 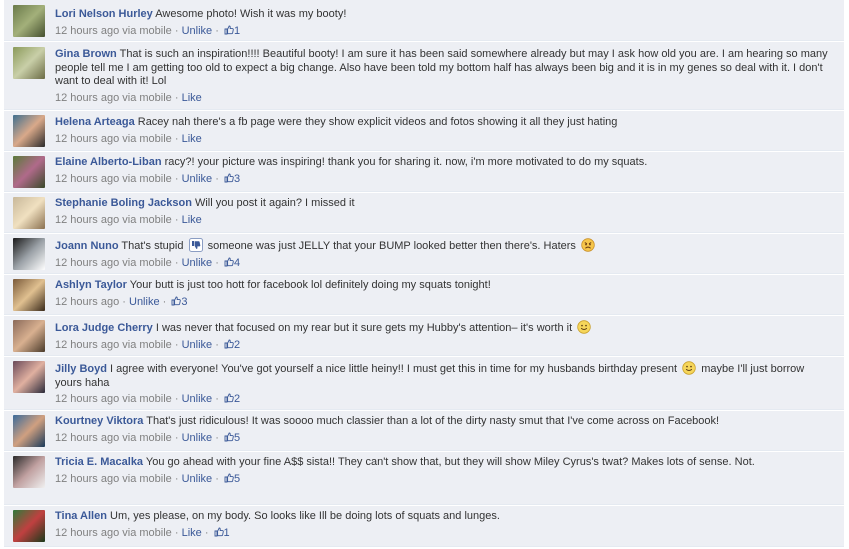 What do you see at coordinates (87, 246) in the screenshot?
I see `comment-author: Joann Nuno` at bounding box center [87, 246].